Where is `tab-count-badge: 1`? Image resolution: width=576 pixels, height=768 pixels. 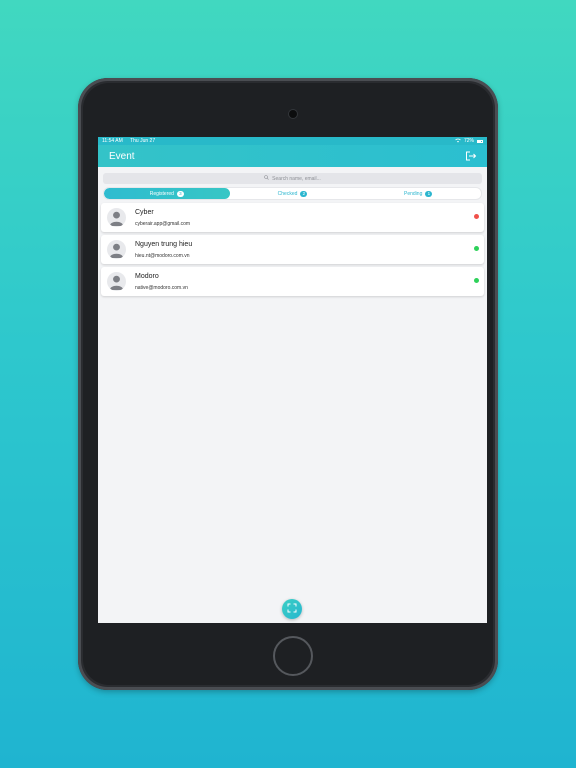
tab-count-badge: 1 is located at coordinates (429, 193).